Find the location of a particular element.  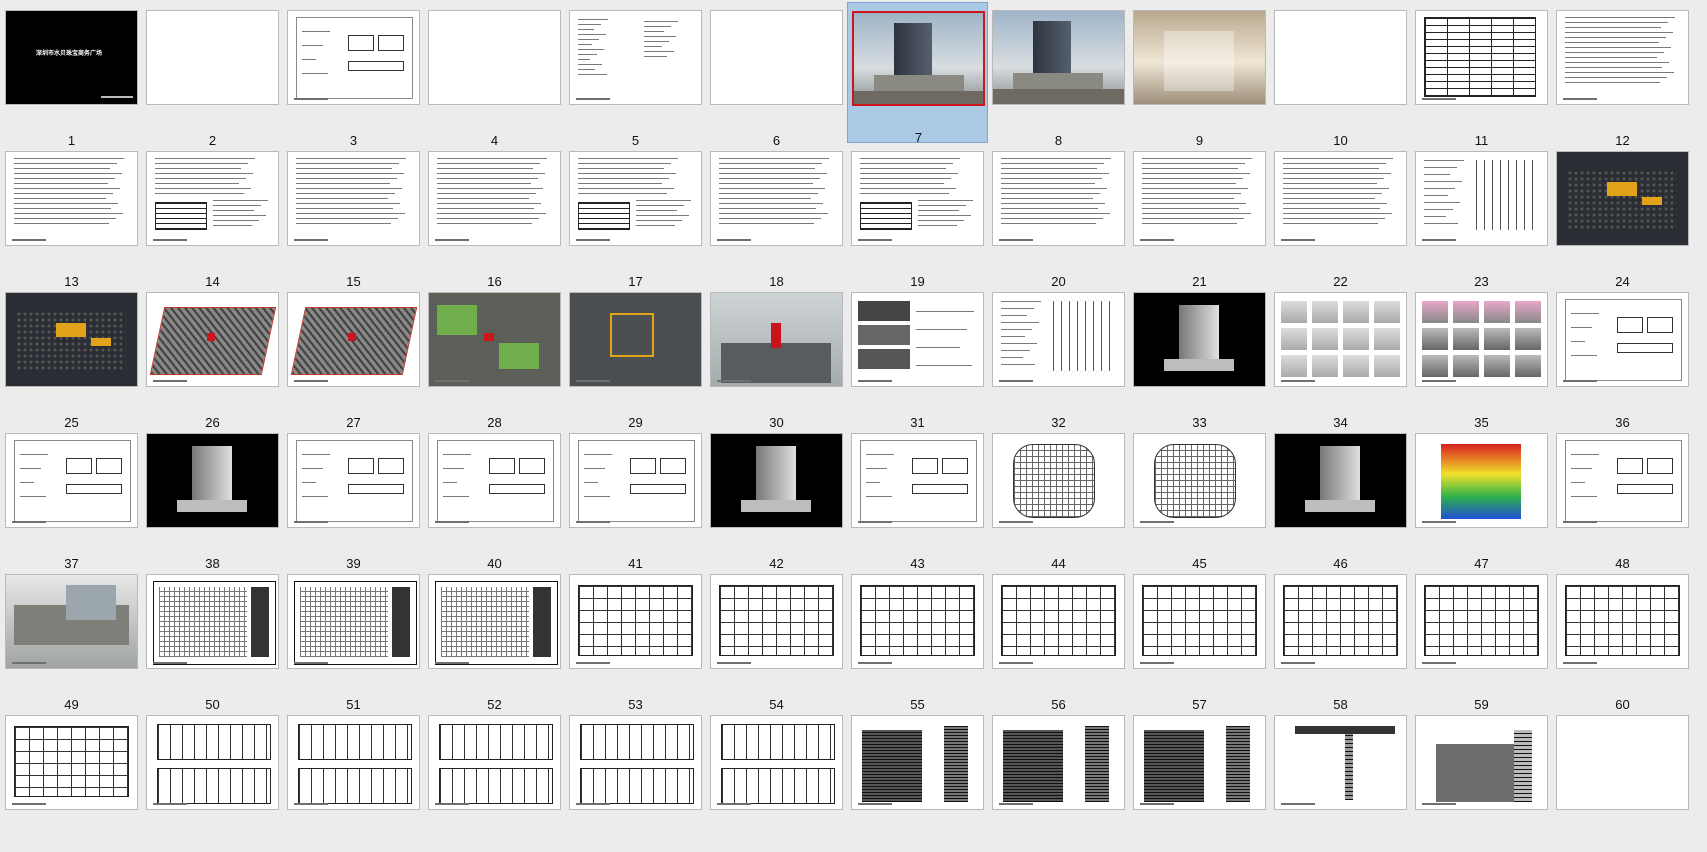

slide-thumbnail: 15 is located at coordinates (353, 218).